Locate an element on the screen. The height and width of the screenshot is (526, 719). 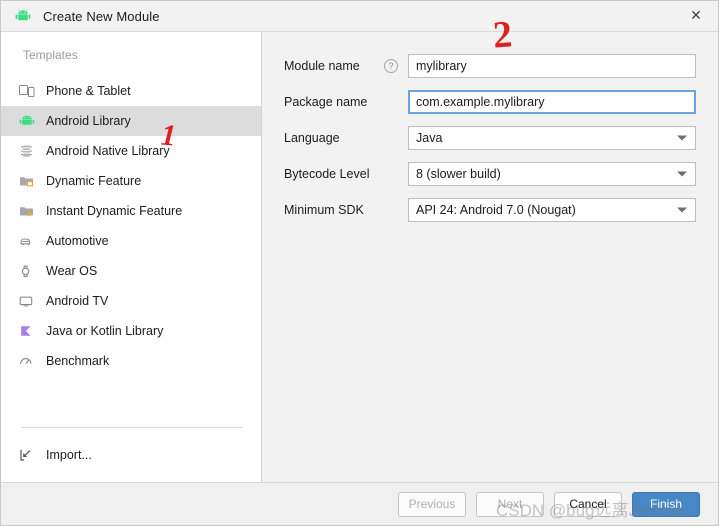
sidebar-item-automotive: Automotive is located at coordinates (131, 241).